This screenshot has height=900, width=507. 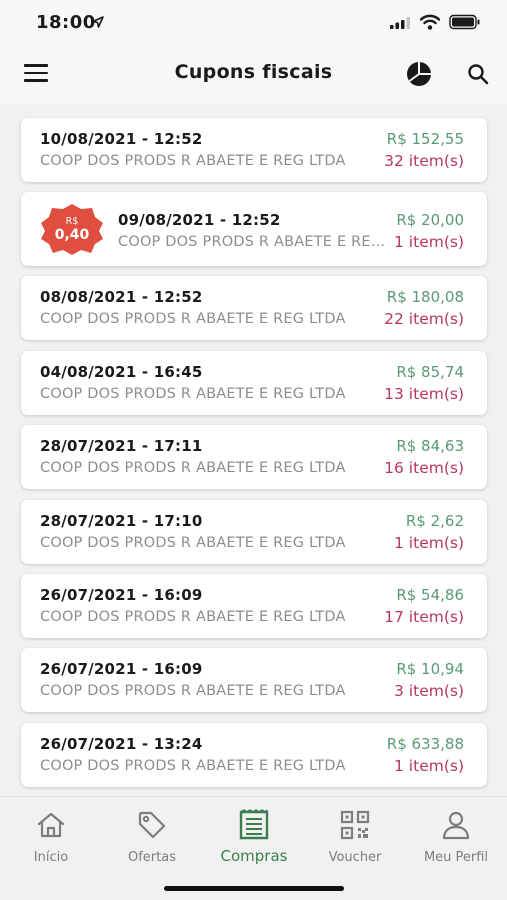 I want to click on badge-currency: R$, so click(x=72, y=222).